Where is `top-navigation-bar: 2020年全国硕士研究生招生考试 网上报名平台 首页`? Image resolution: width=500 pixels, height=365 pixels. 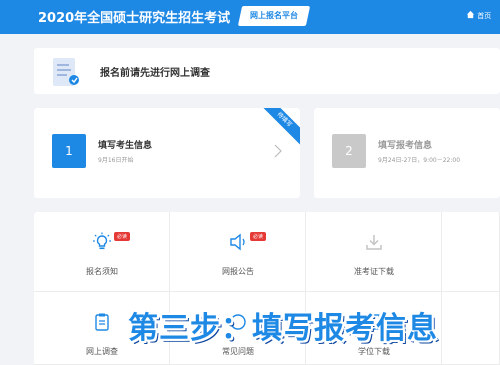 top-navigation-bar: 2020年全国硕士研究生招生考试 网上报名平台 首页 is located at coordinates (250, 17).